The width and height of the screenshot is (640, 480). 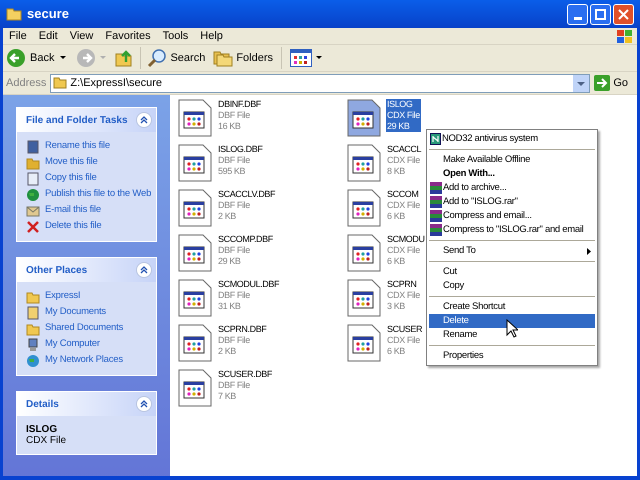 What do you see at coordinates (512, 160) in the screenshot?
I see `context-menu-item: Make Available Offline` at bounding box center [512, 160].